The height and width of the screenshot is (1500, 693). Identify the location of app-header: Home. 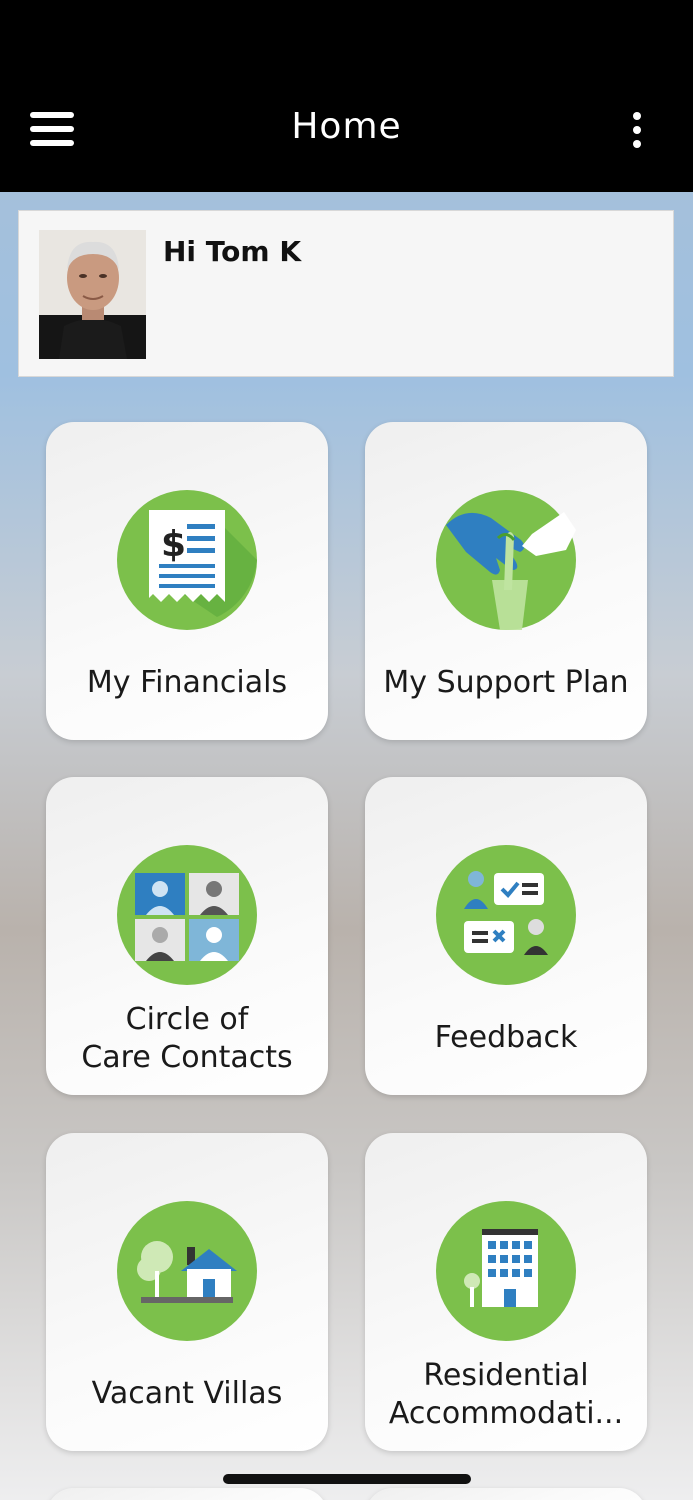
(346, 96).